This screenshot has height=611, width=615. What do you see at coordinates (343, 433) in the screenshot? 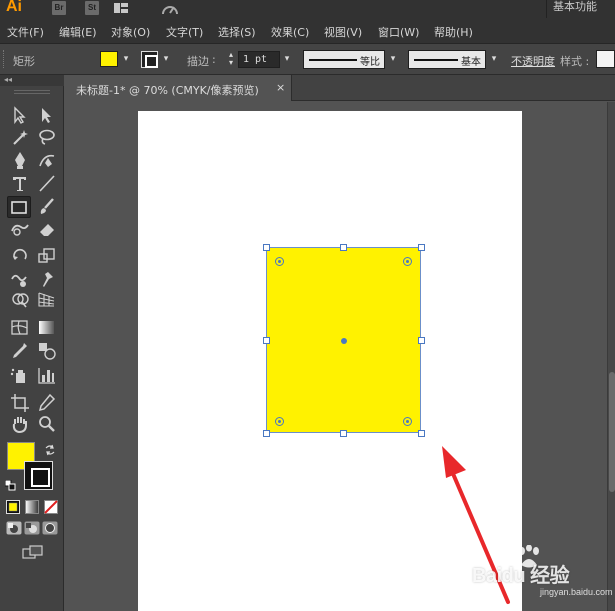
I see `bounding-handle-bottom-center` at bounding box center [343, 433].